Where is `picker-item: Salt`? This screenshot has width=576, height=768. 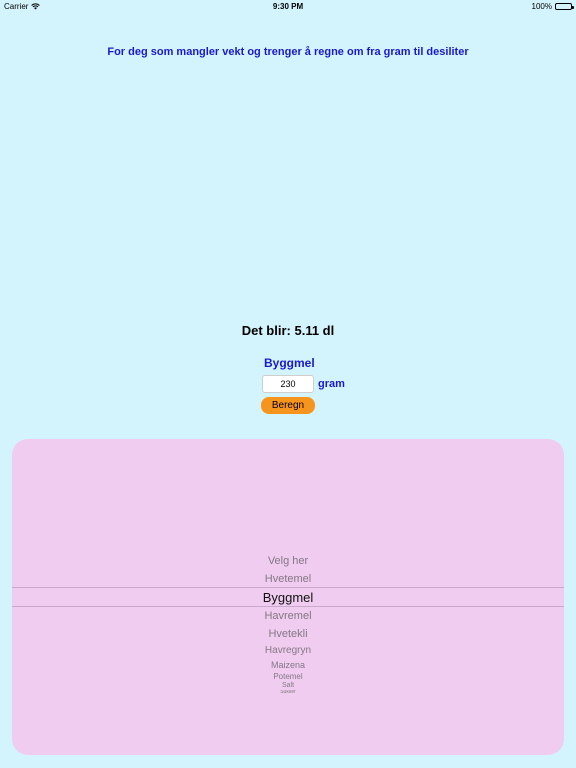
picker-item: Salt is located at coordinates (288, 685).